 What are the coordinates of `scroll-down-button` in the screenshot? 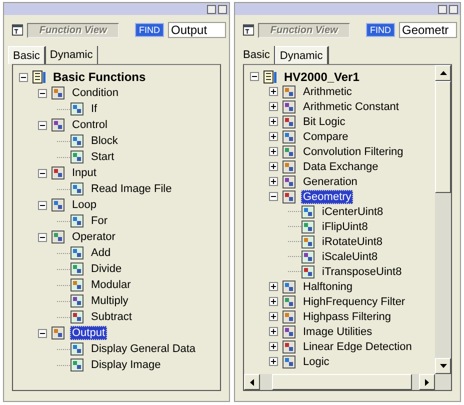 It's located at (443, 366).